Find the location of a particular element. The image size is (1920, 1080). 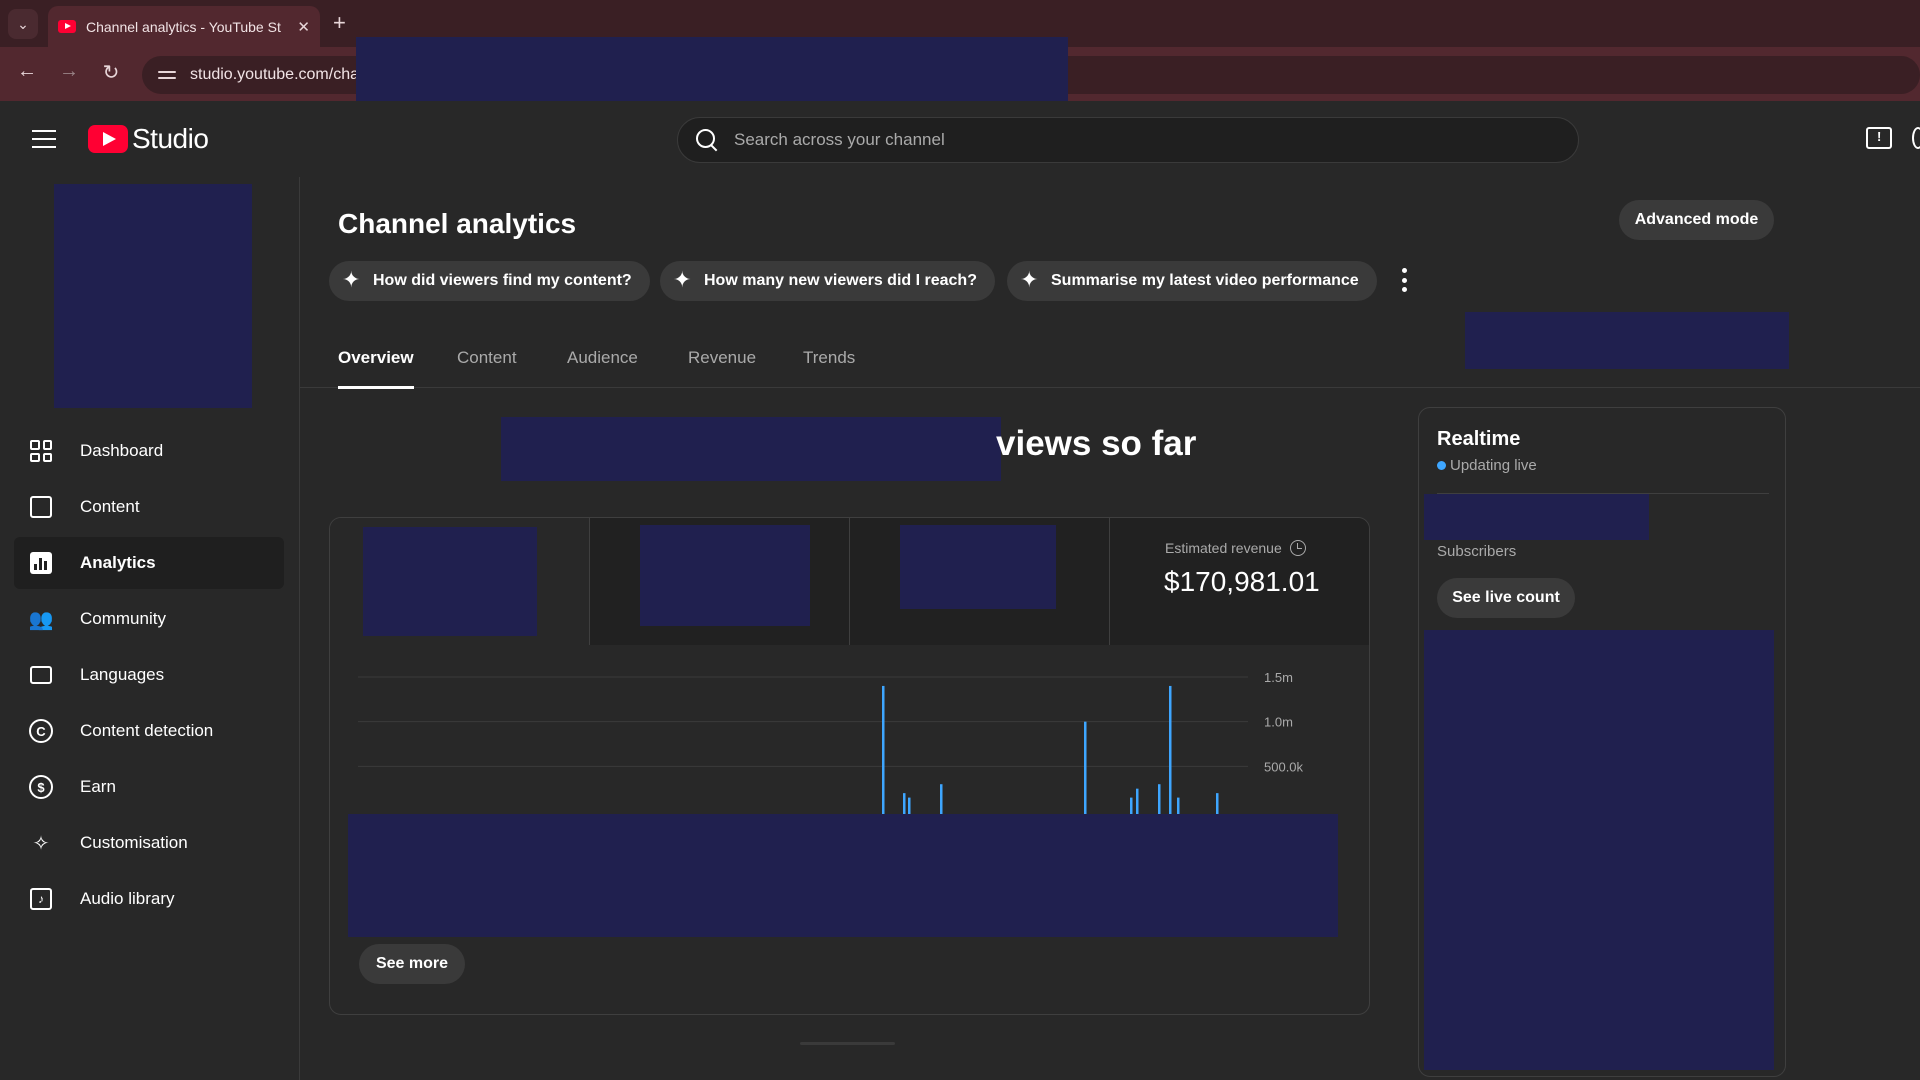

tab-trends: Trends is located at coordinates (829, 358).